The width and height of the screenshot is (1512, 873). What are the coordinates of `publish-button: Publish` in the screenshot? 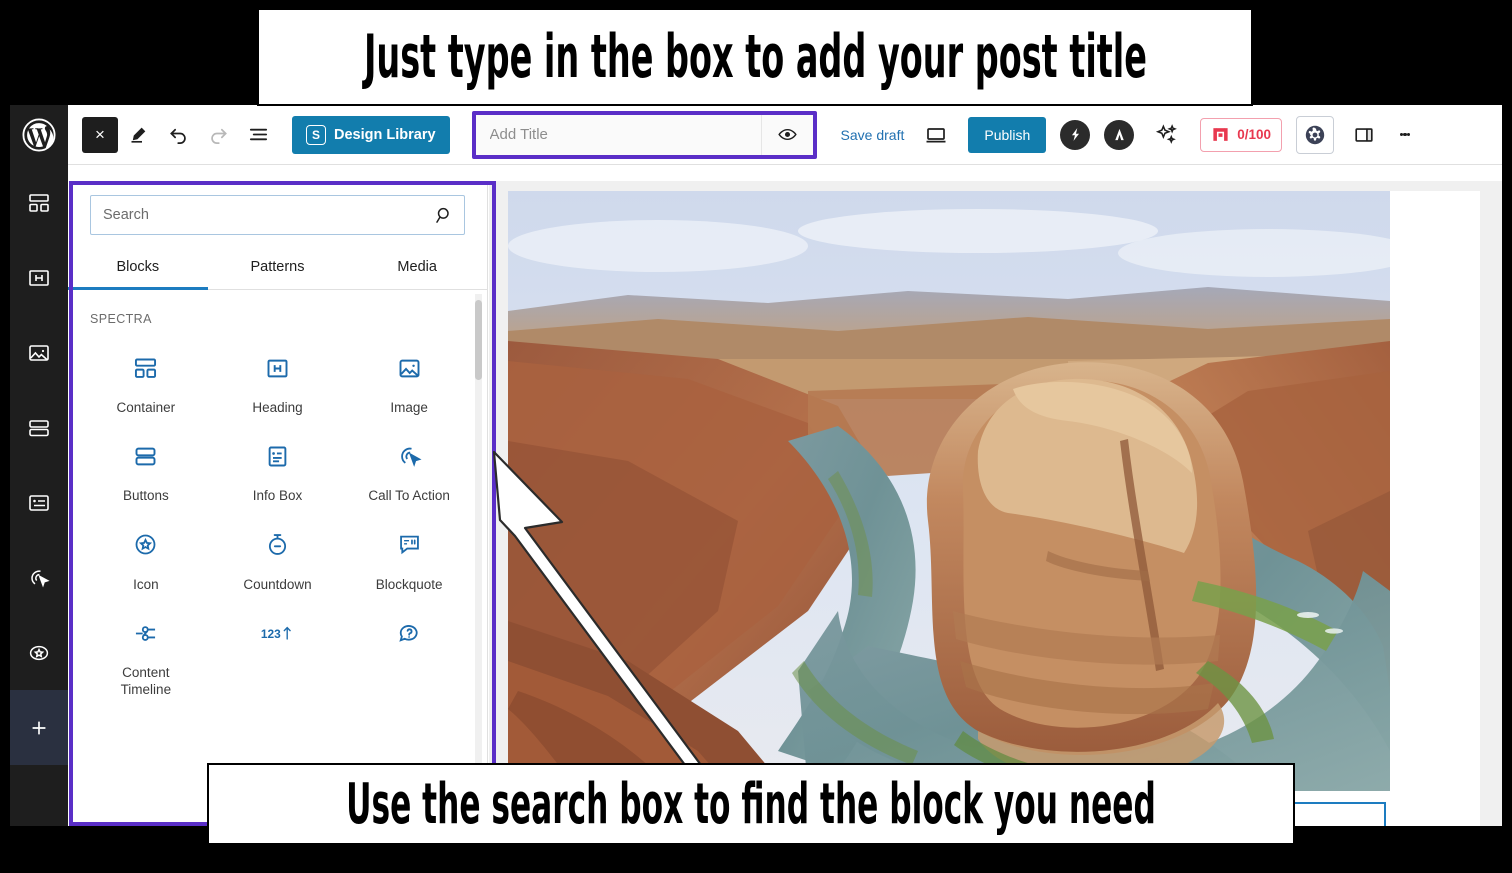 It's located at (1007, 134).